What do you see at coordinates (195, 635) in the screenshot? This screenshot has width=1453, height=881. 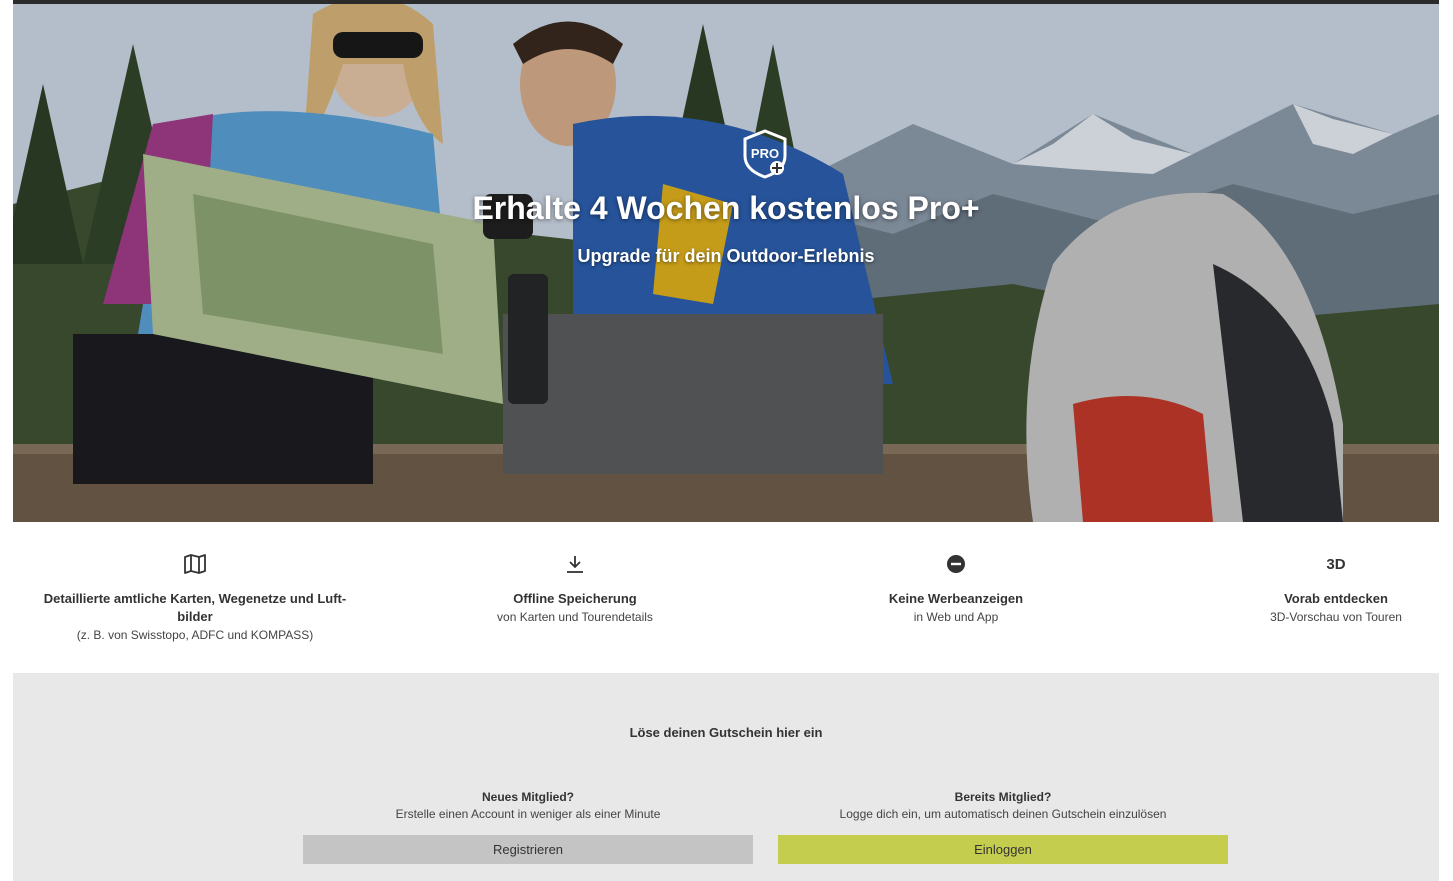 I see `feature-desc: (z. B. von Swisstopo, ADFC und KOMPASS)` at bounding box center [195, 635].